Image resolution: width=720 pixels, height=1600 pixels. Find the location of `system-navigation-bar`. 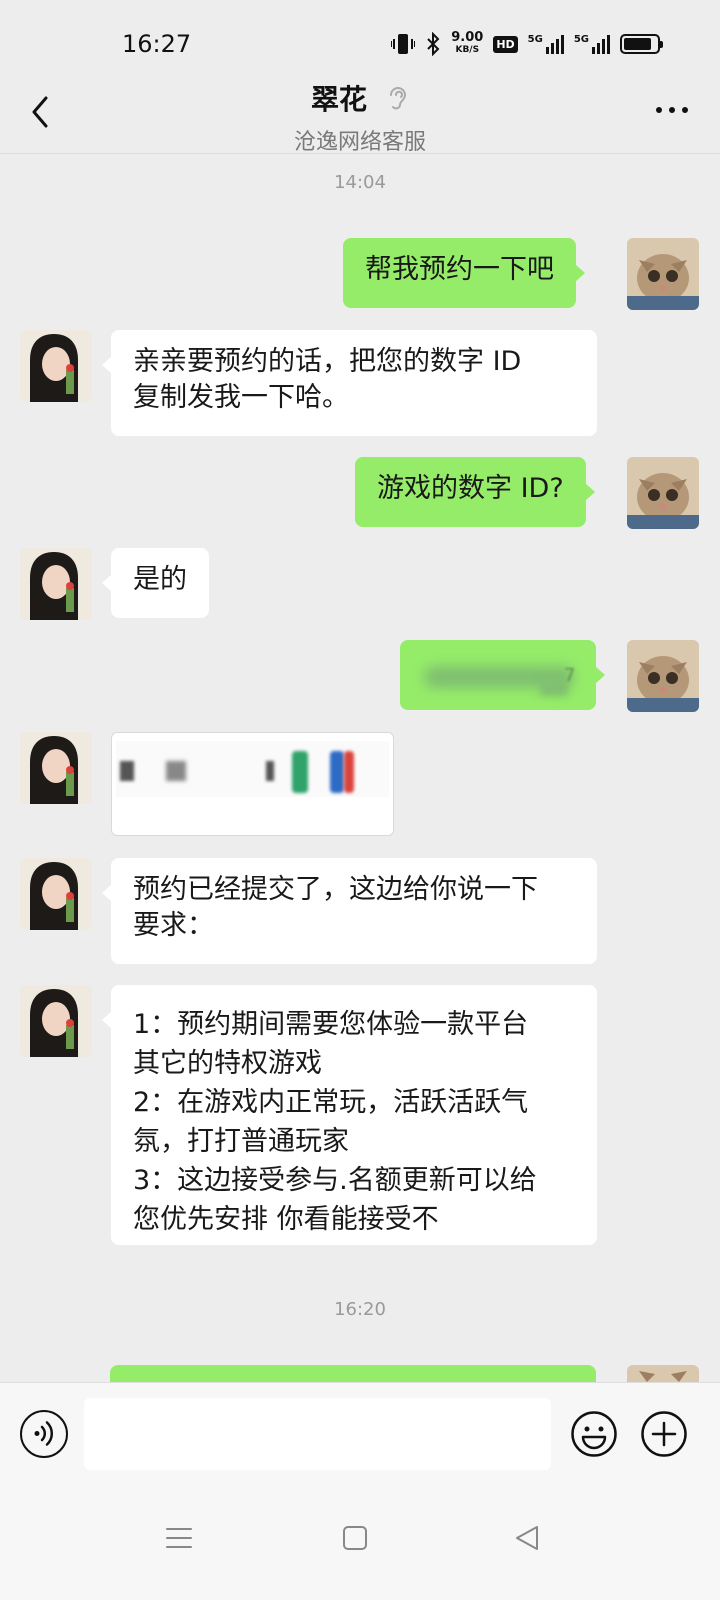

system-navigation-bar is located at coordinates (360, 1543).